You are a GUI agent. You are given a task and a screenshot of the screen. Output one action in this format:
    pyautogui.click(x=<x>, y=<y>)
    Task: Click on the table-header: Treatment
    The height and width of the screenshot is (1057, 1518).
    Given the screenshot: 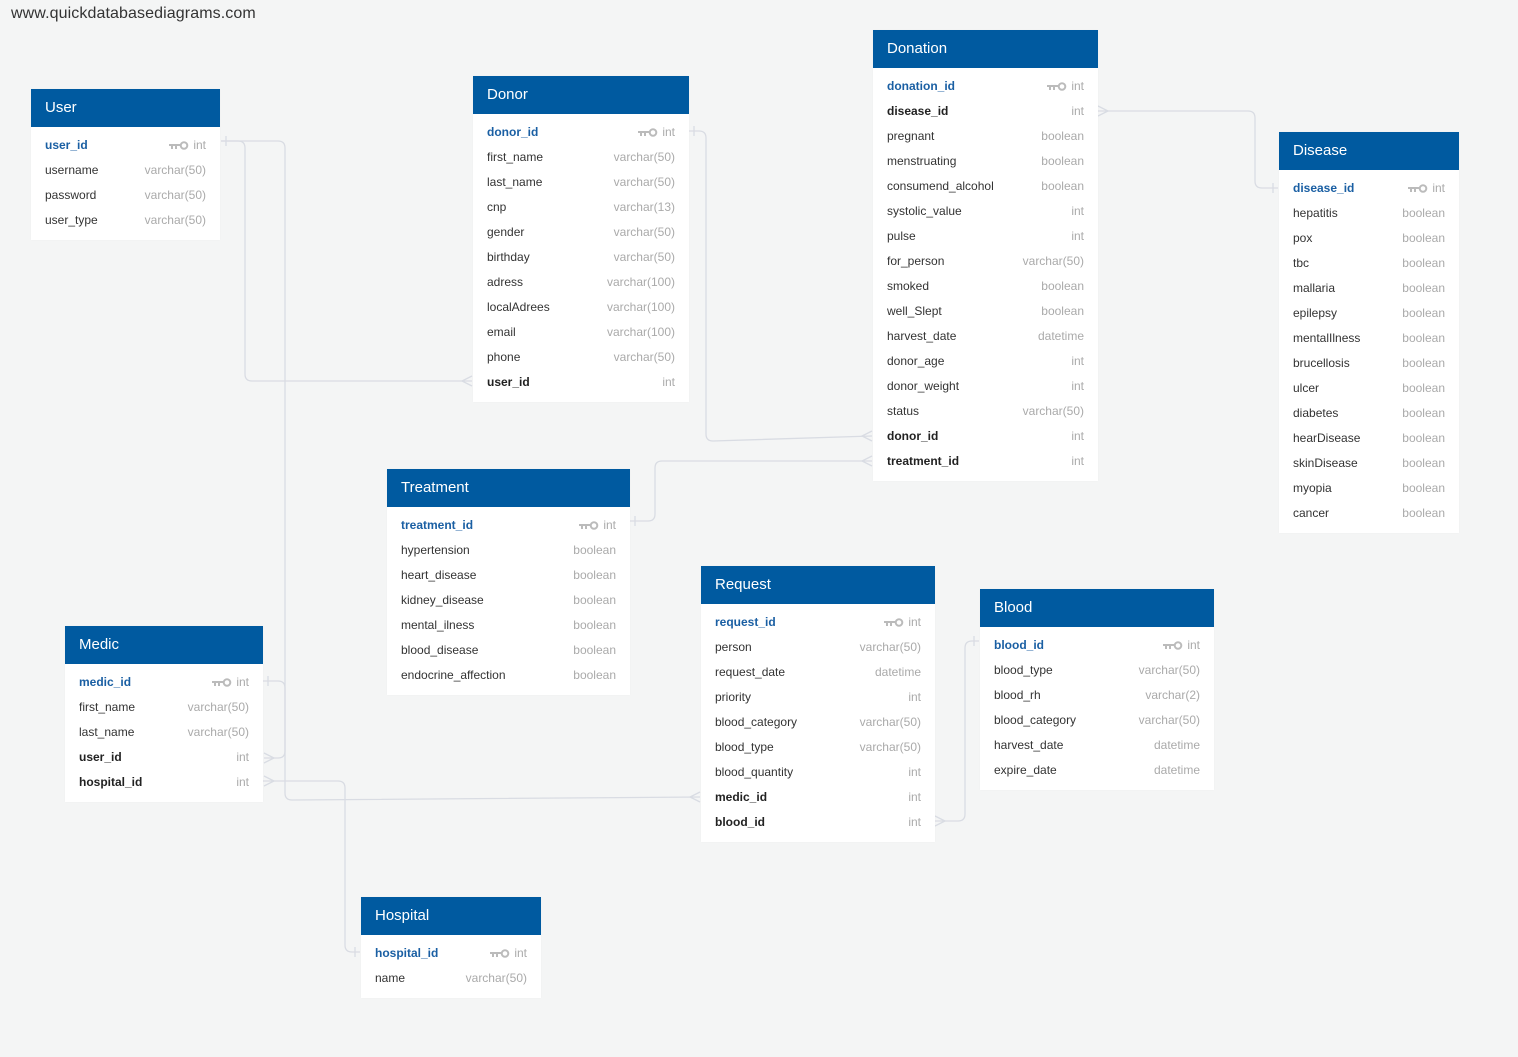 What is the action you would take?
    pyautogui.click(x=508, y=488)
    